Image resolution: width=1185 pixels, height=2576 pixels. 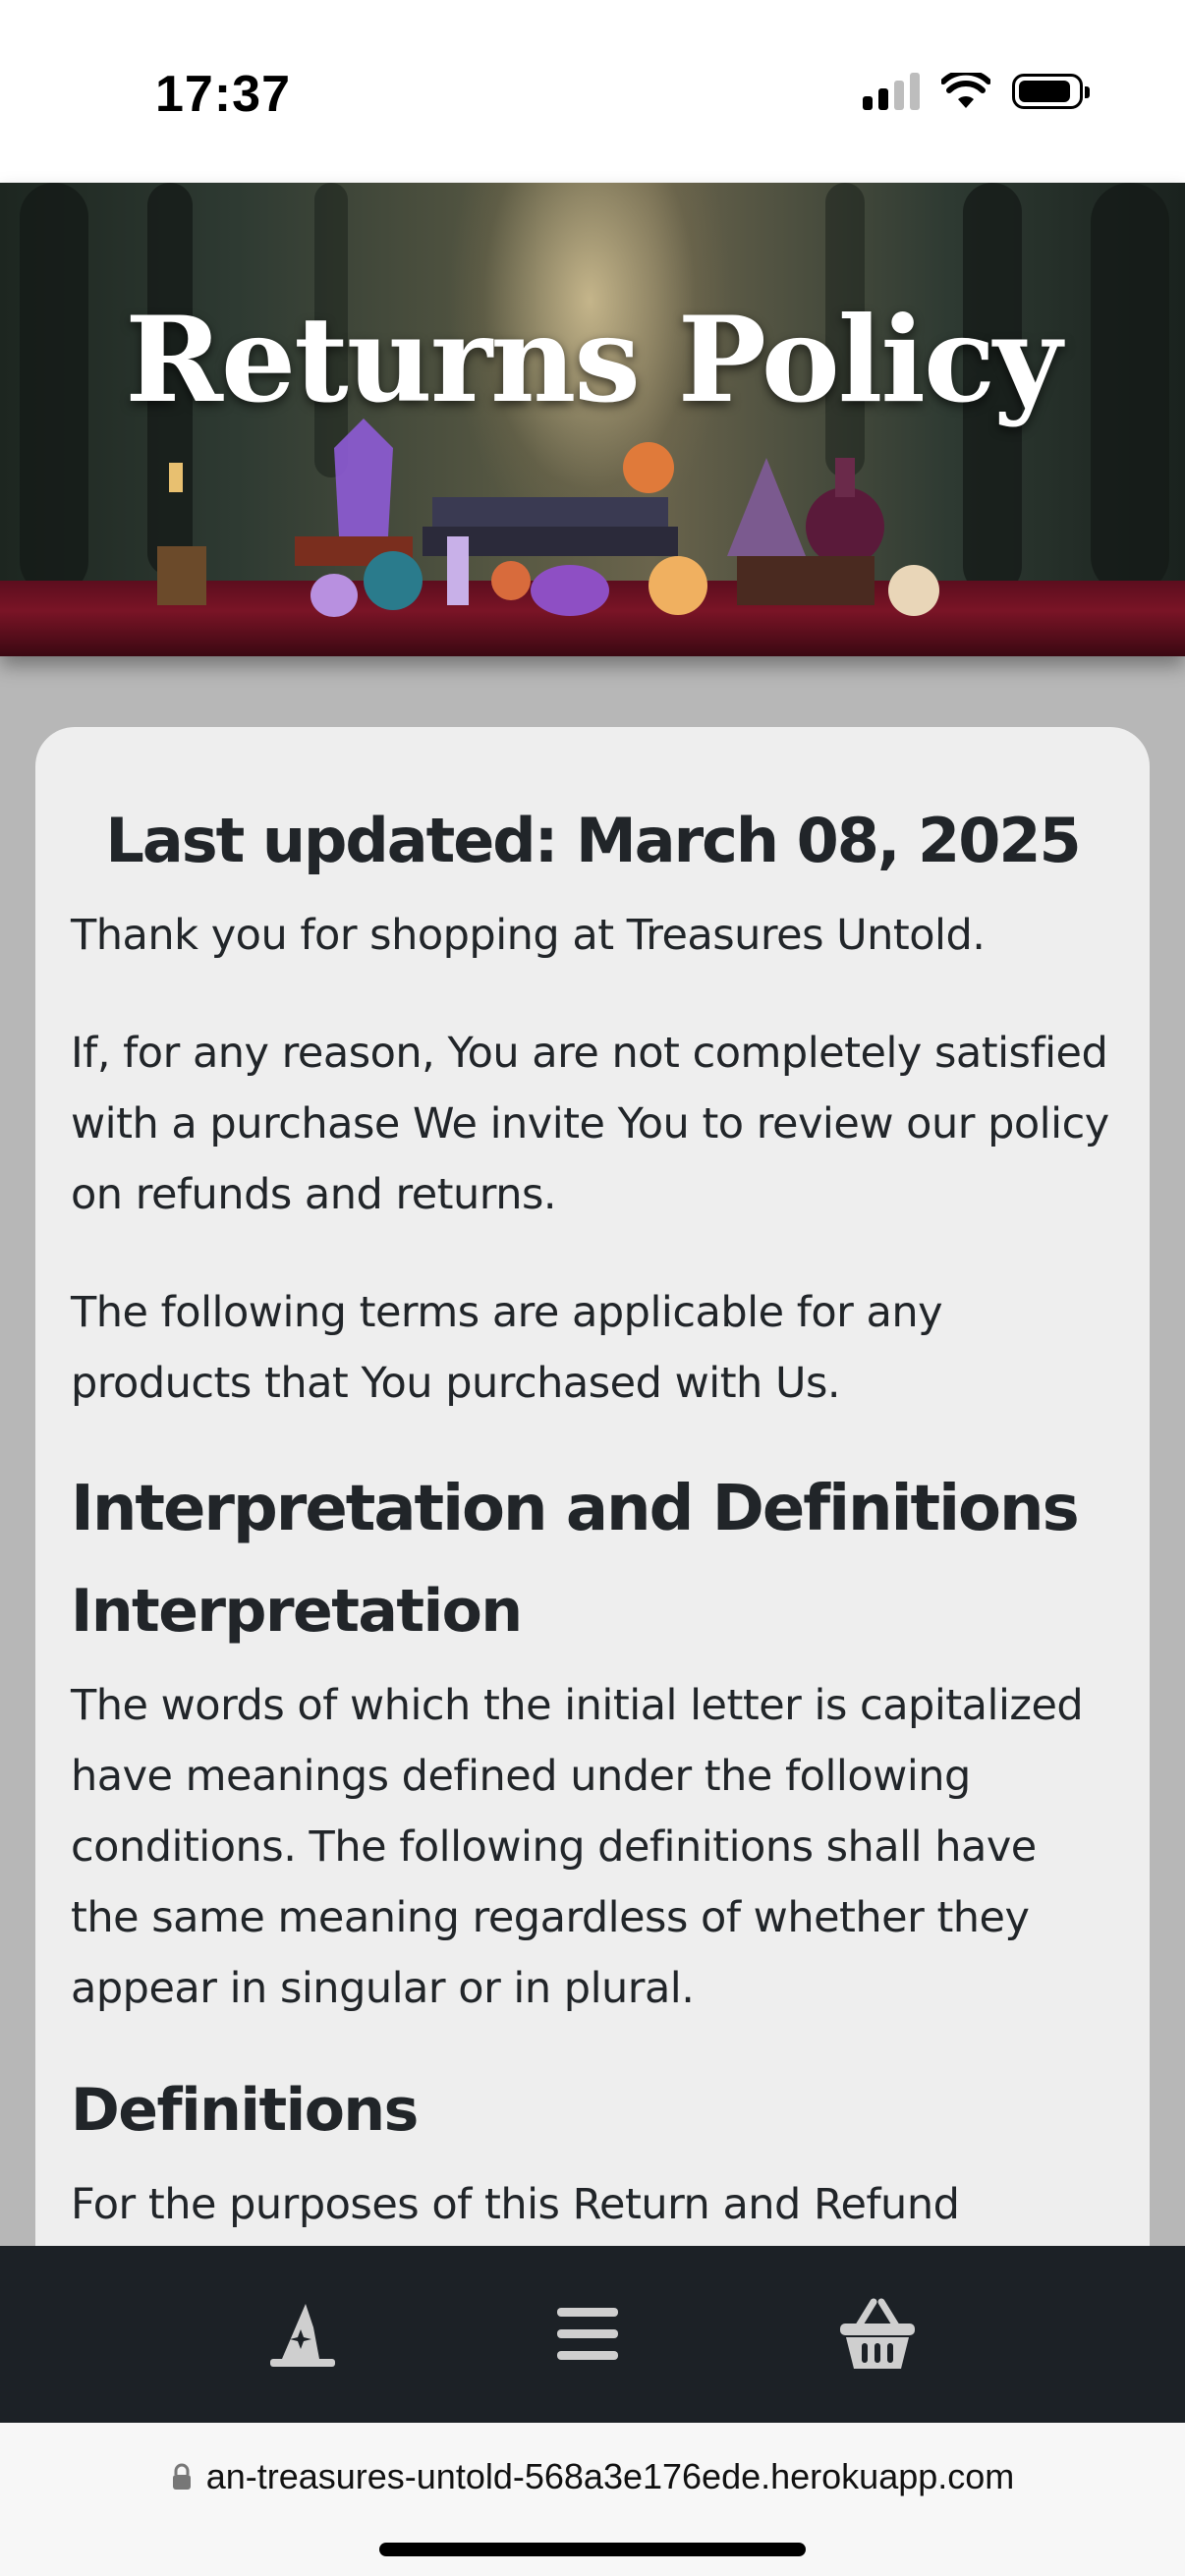 I want to click on wizard-hat-icon, so click(x=303, y=2335).